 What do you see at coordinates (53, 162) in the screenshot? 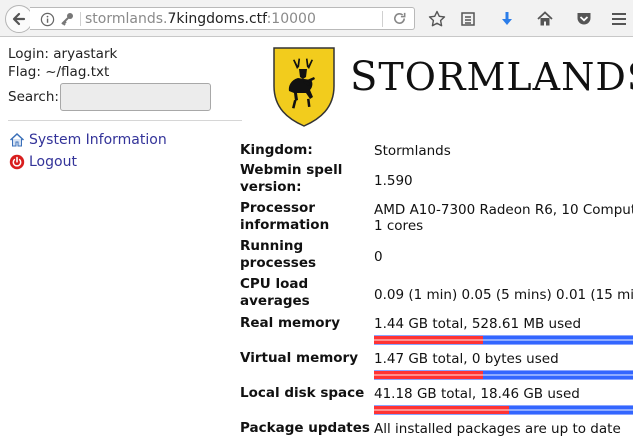
I see `sidebar-item-label: Logout` at bounding box center [53, 162].